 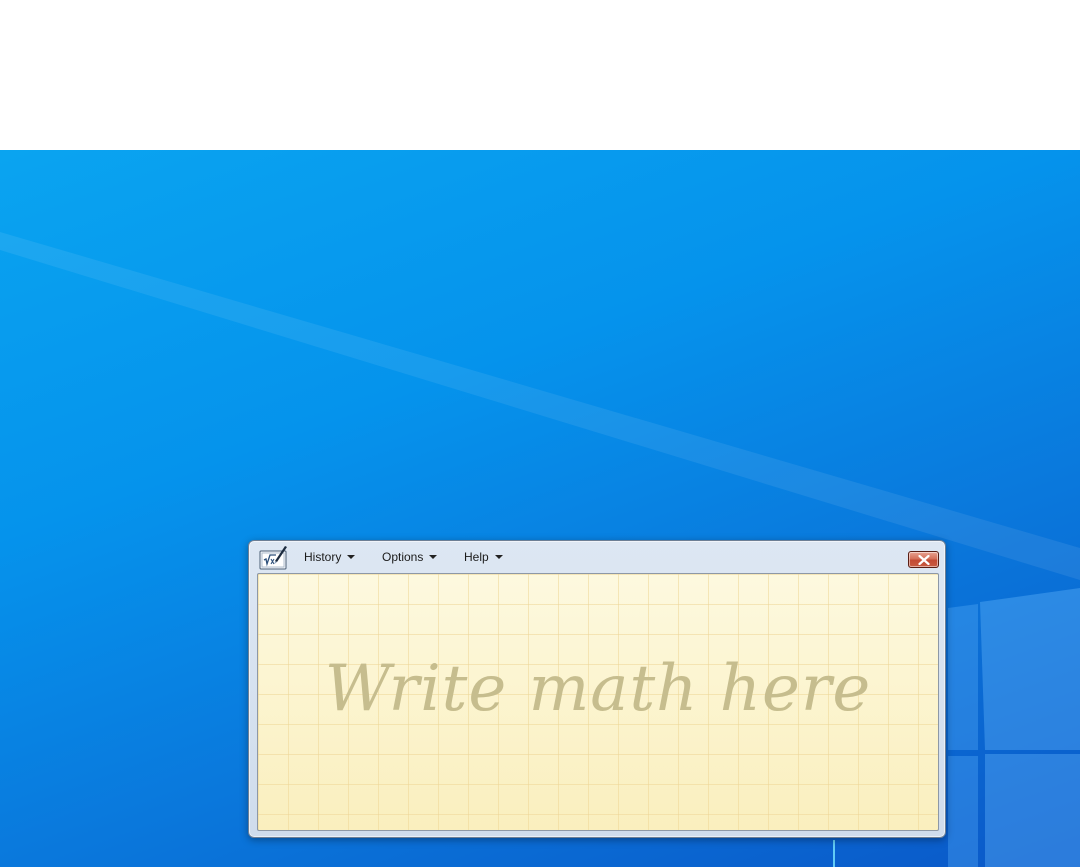 I want to click on menu-options-label: Options, so click(x=403, y=557).